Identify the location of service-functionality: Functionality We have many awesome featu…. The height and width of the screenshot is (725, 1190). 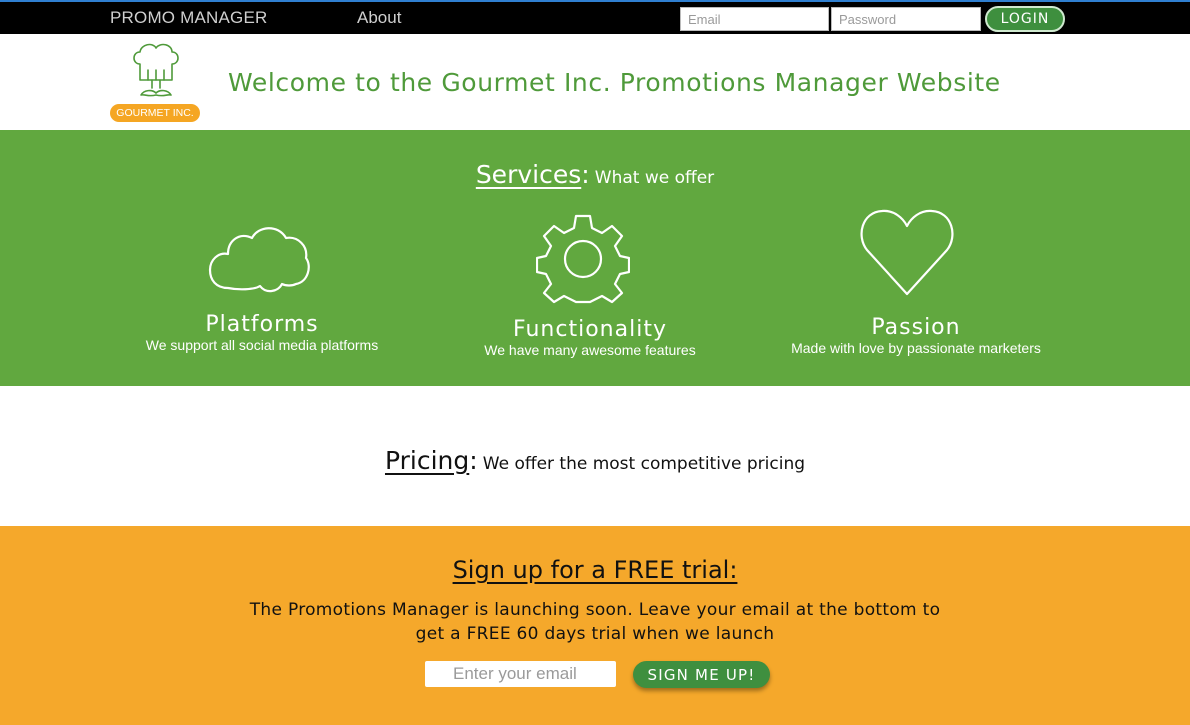
(590, 337).